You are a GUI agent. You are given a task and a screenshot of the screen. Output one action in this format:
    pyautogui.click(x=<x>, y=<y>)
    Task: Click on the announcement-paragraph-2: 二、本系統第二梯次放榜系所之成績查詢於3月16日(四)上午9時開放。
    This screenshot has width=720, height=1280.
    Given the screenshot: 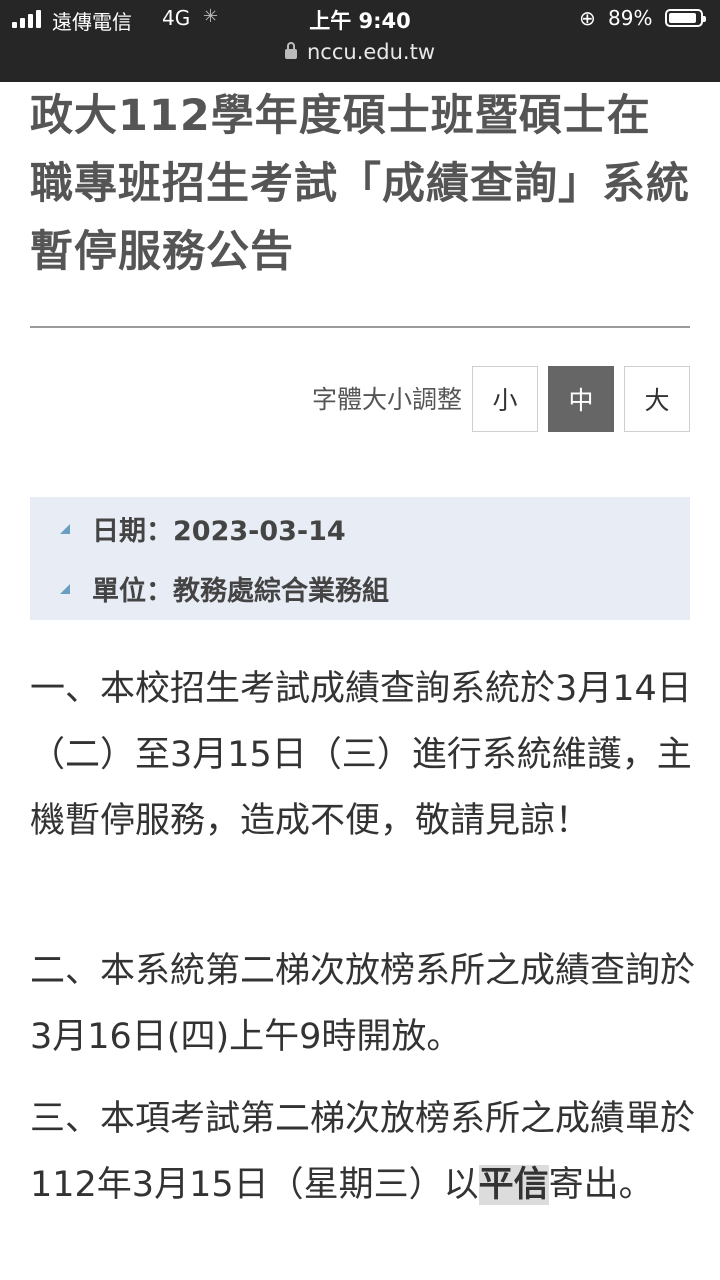 What is the action you would take?
    pyautogui.click(x=363, y=1004)
    